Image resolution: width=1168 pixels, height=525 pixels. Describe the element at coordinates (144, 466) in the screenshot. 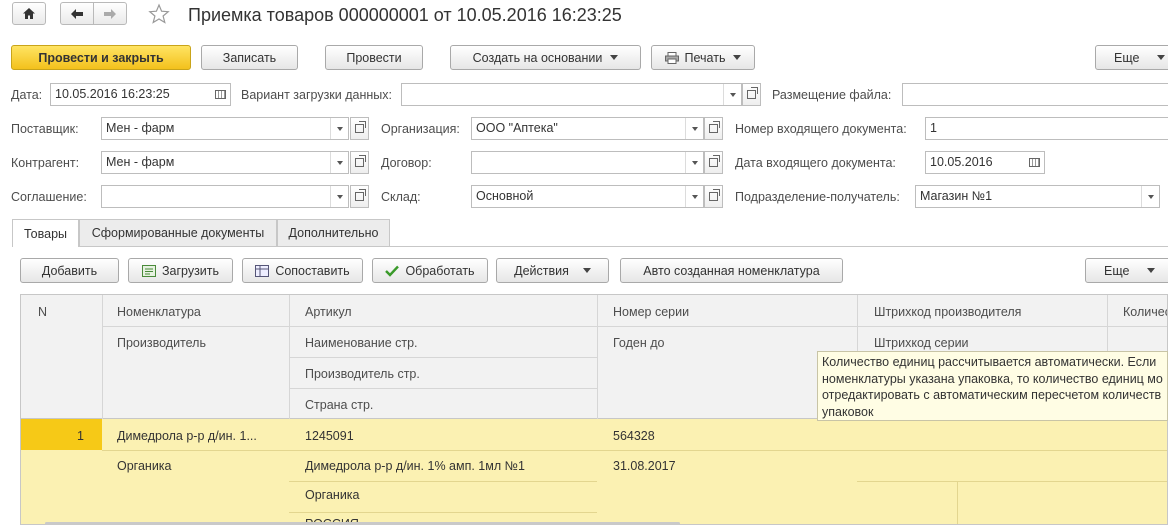

I see `row-manufacturer: Органика` at that location.